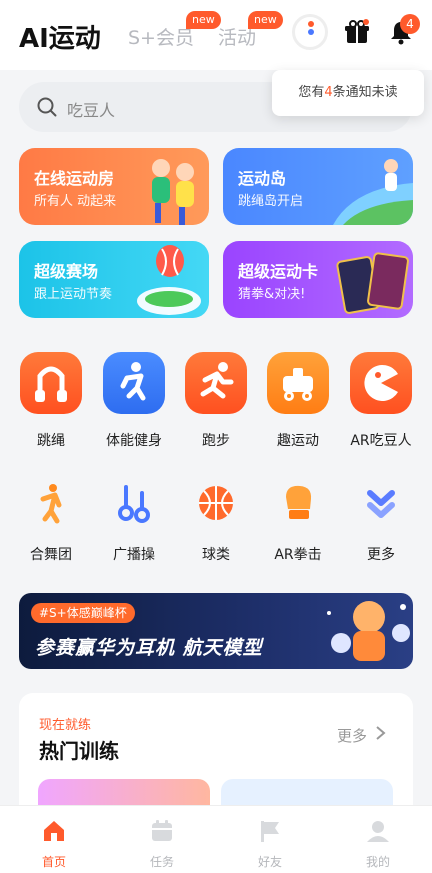  I want to click on flag-icon, so click(270, 831).